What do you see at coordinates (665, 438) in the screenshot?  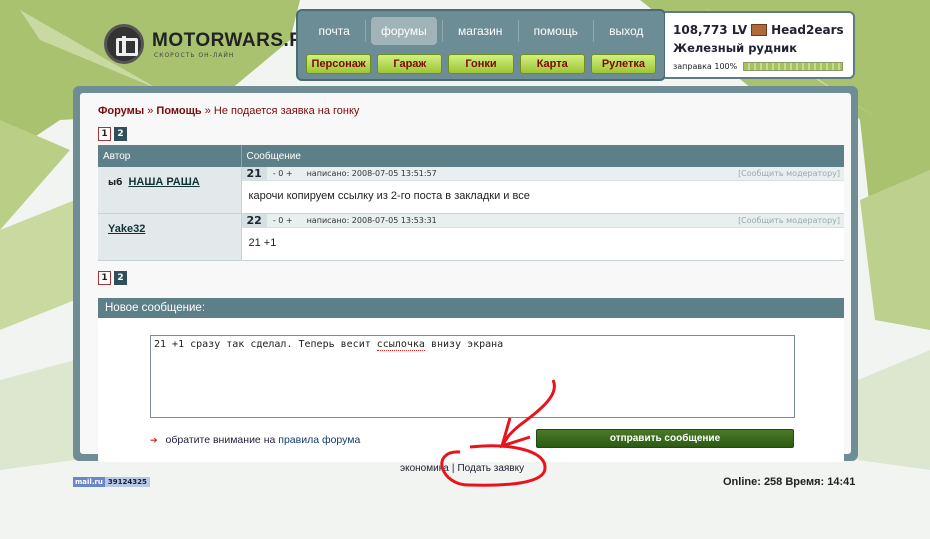 I see `send-message-button: отправить сообщение` at bounding box center [665, 438].